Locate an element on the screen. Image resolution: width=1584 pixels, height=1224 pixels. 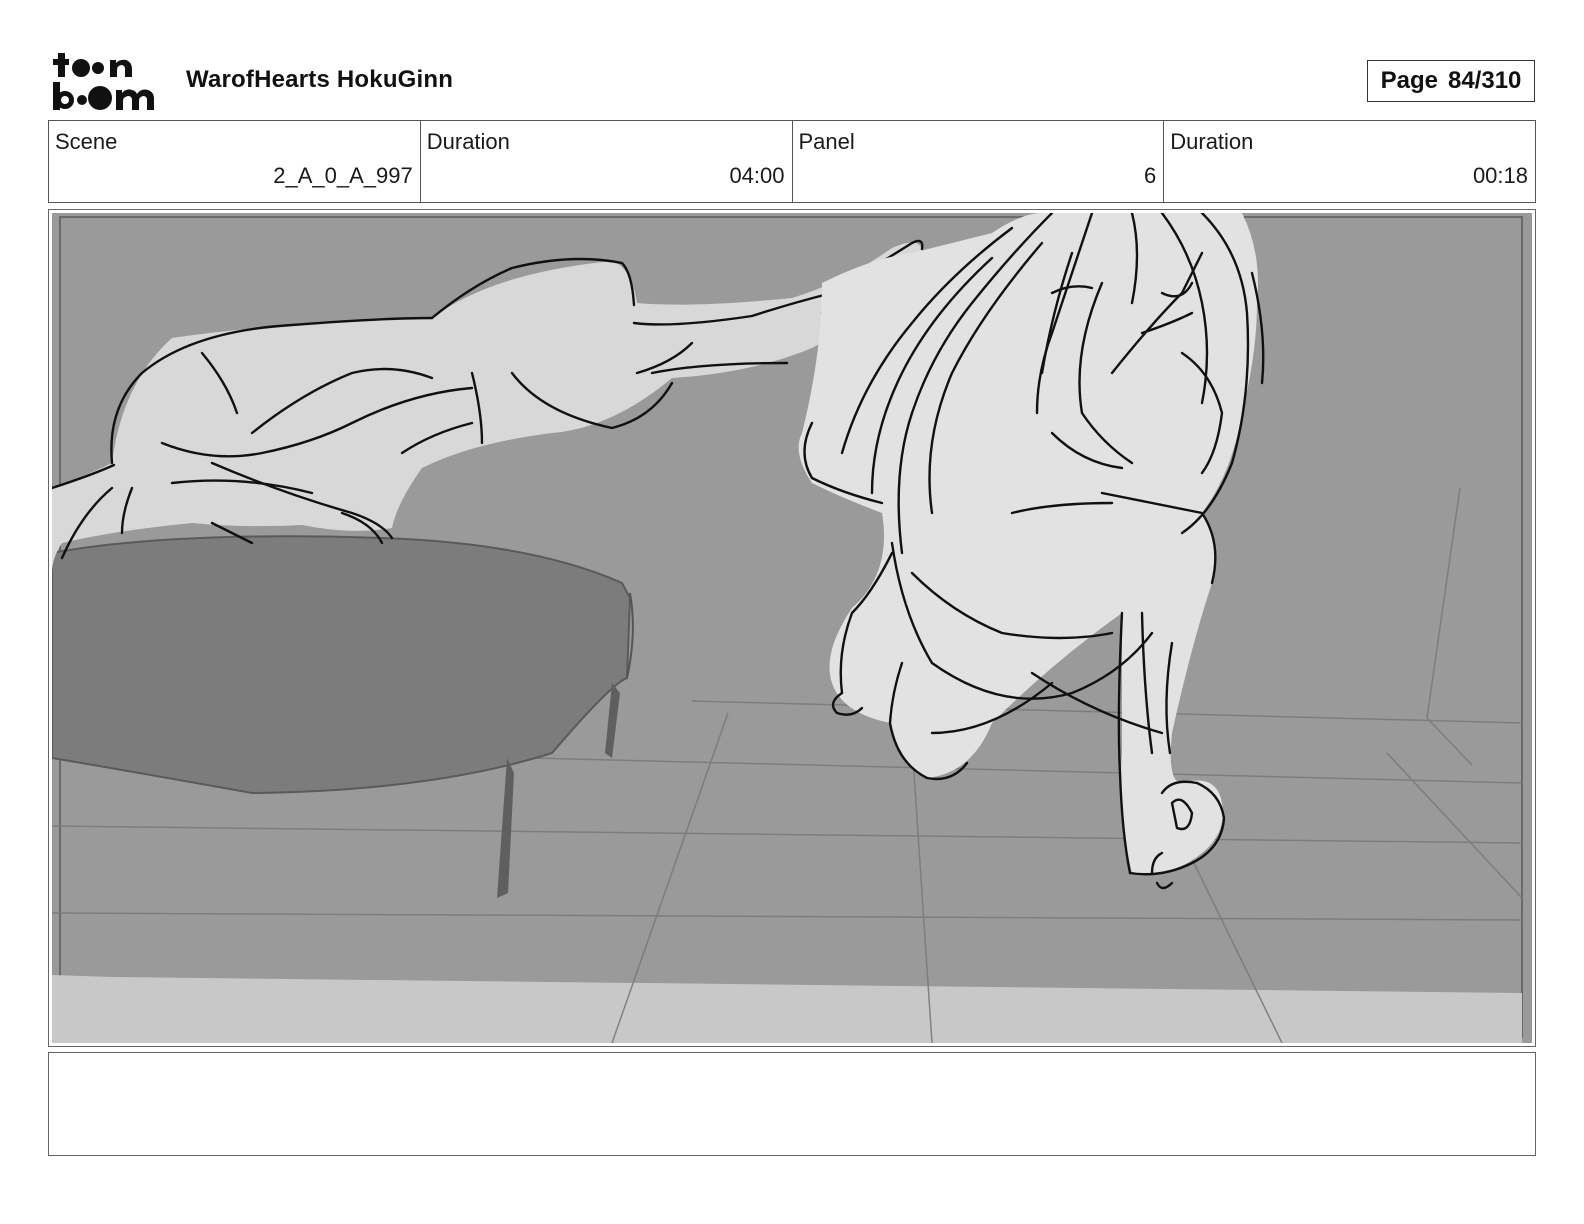
page-indicator: Page 84/310 is located at coordinates (1451, 81).